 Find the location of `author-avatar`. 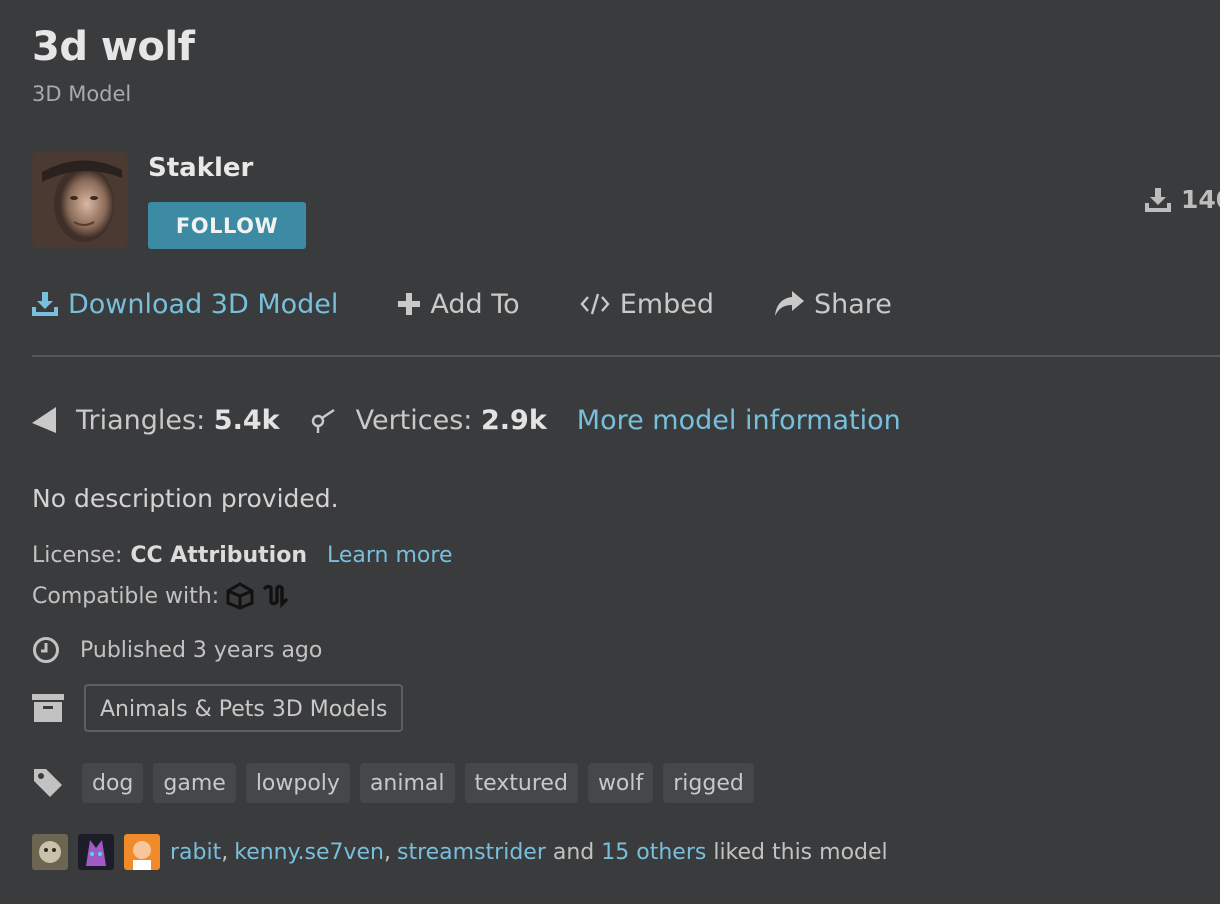

author-avatar is located at coordinates (80, 200).